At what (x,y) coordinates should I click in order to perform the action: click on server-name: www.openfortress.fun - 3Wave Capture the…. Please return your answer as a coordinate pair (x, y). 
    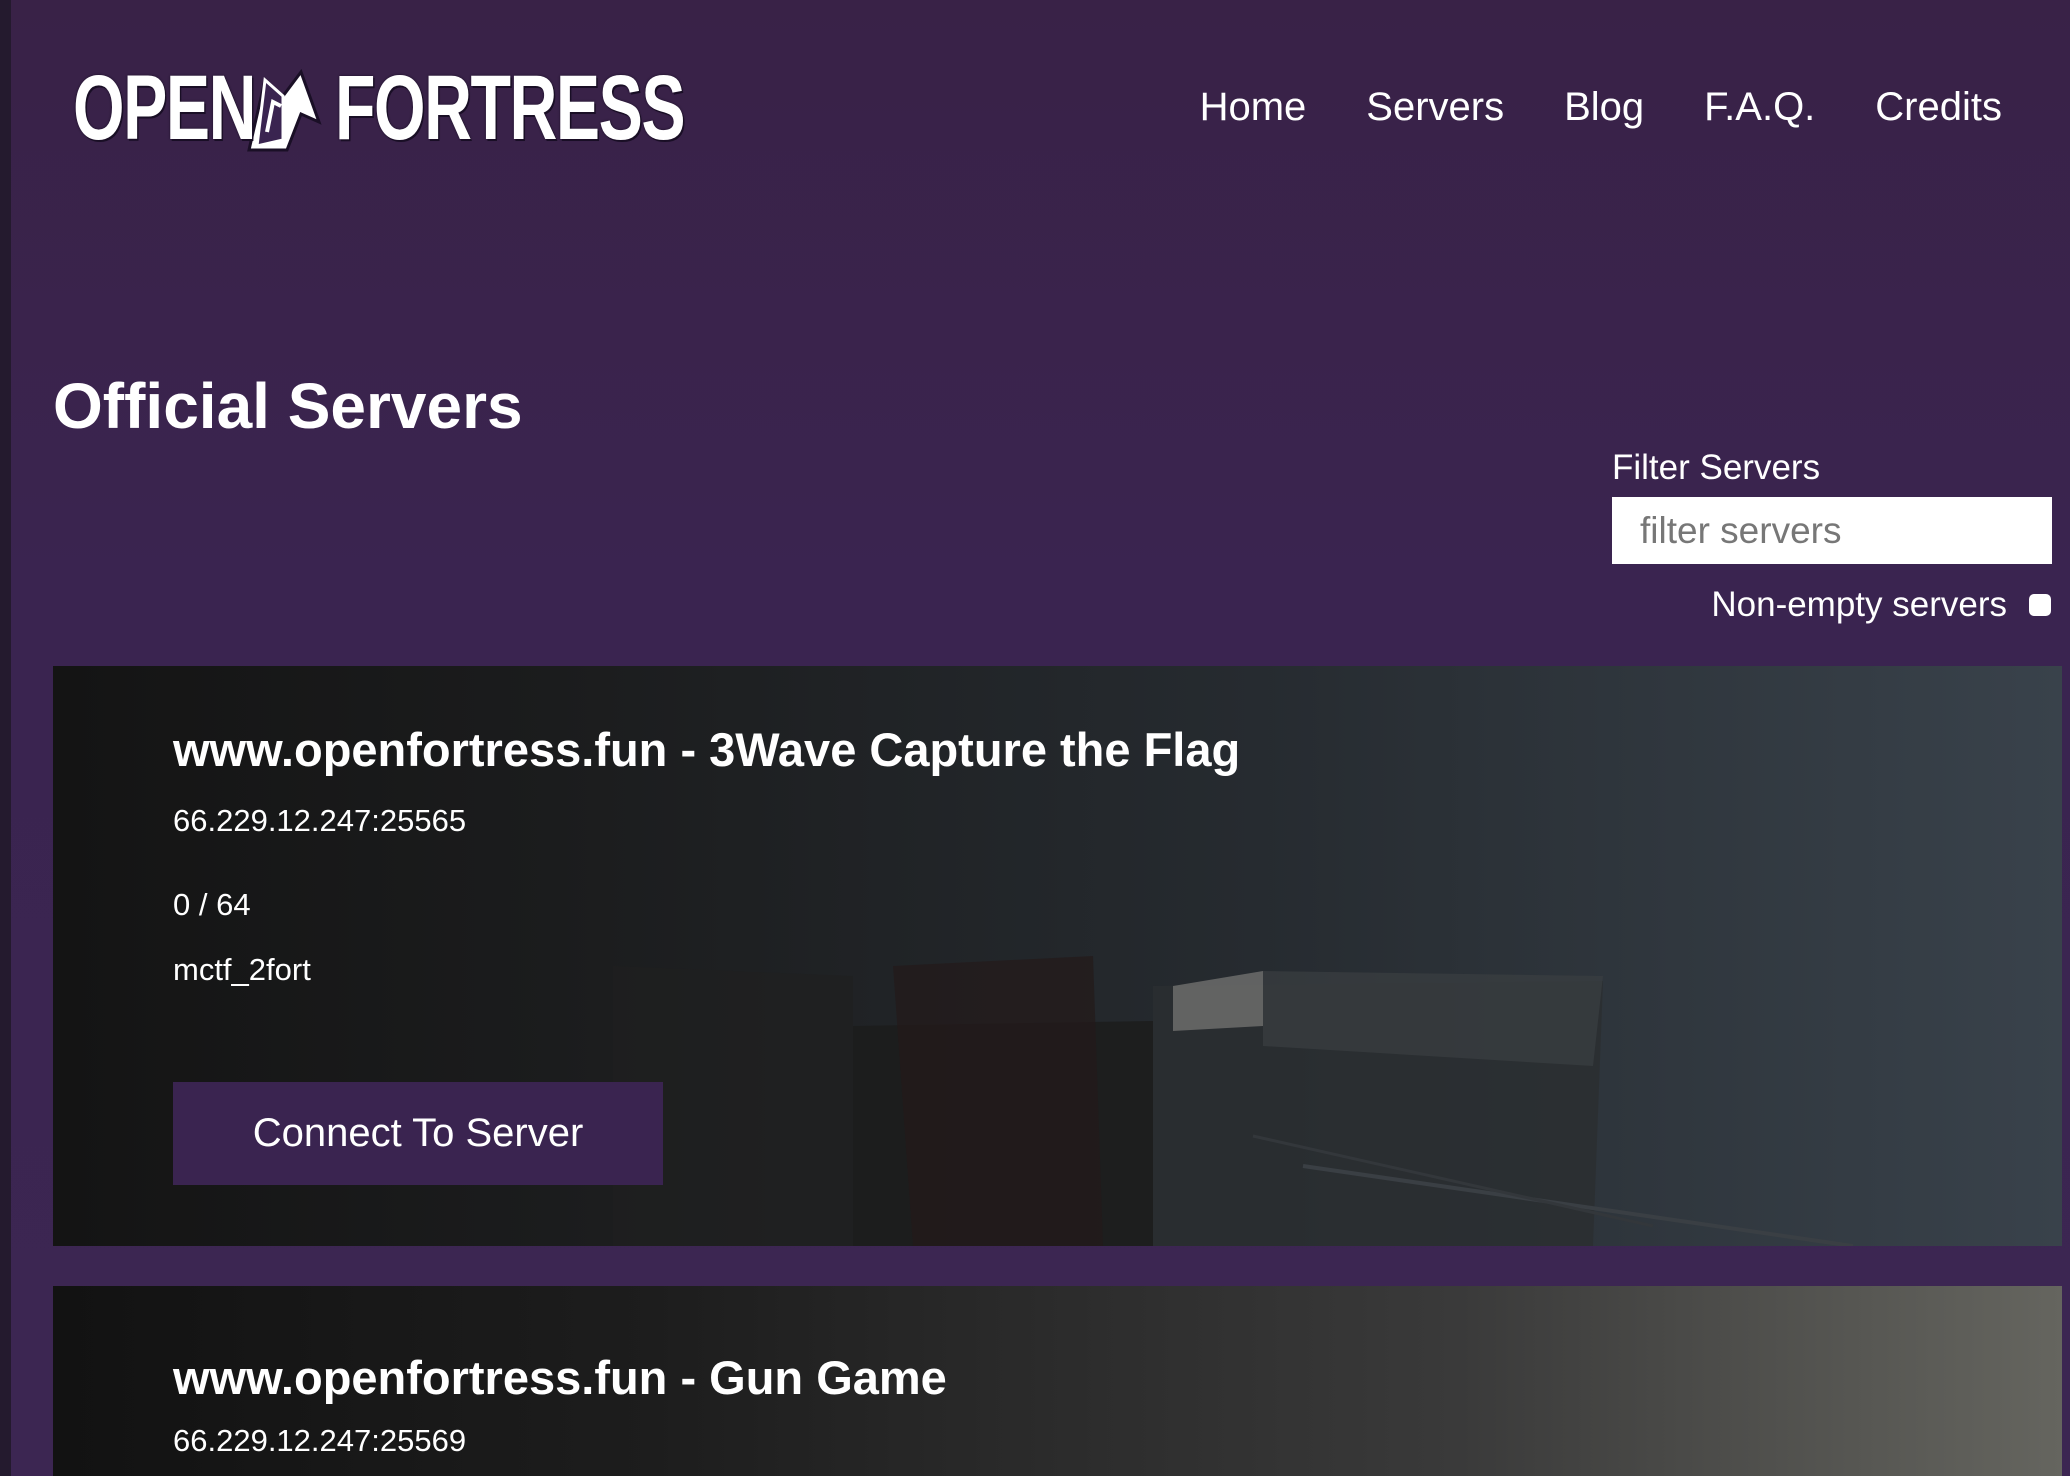
    Looking at the image, I should click on (707, 749).